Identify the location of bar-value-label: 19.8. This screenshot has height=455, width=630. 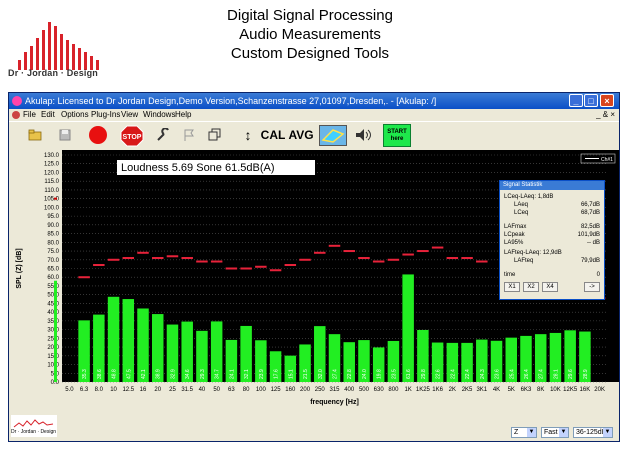
(380, 374).